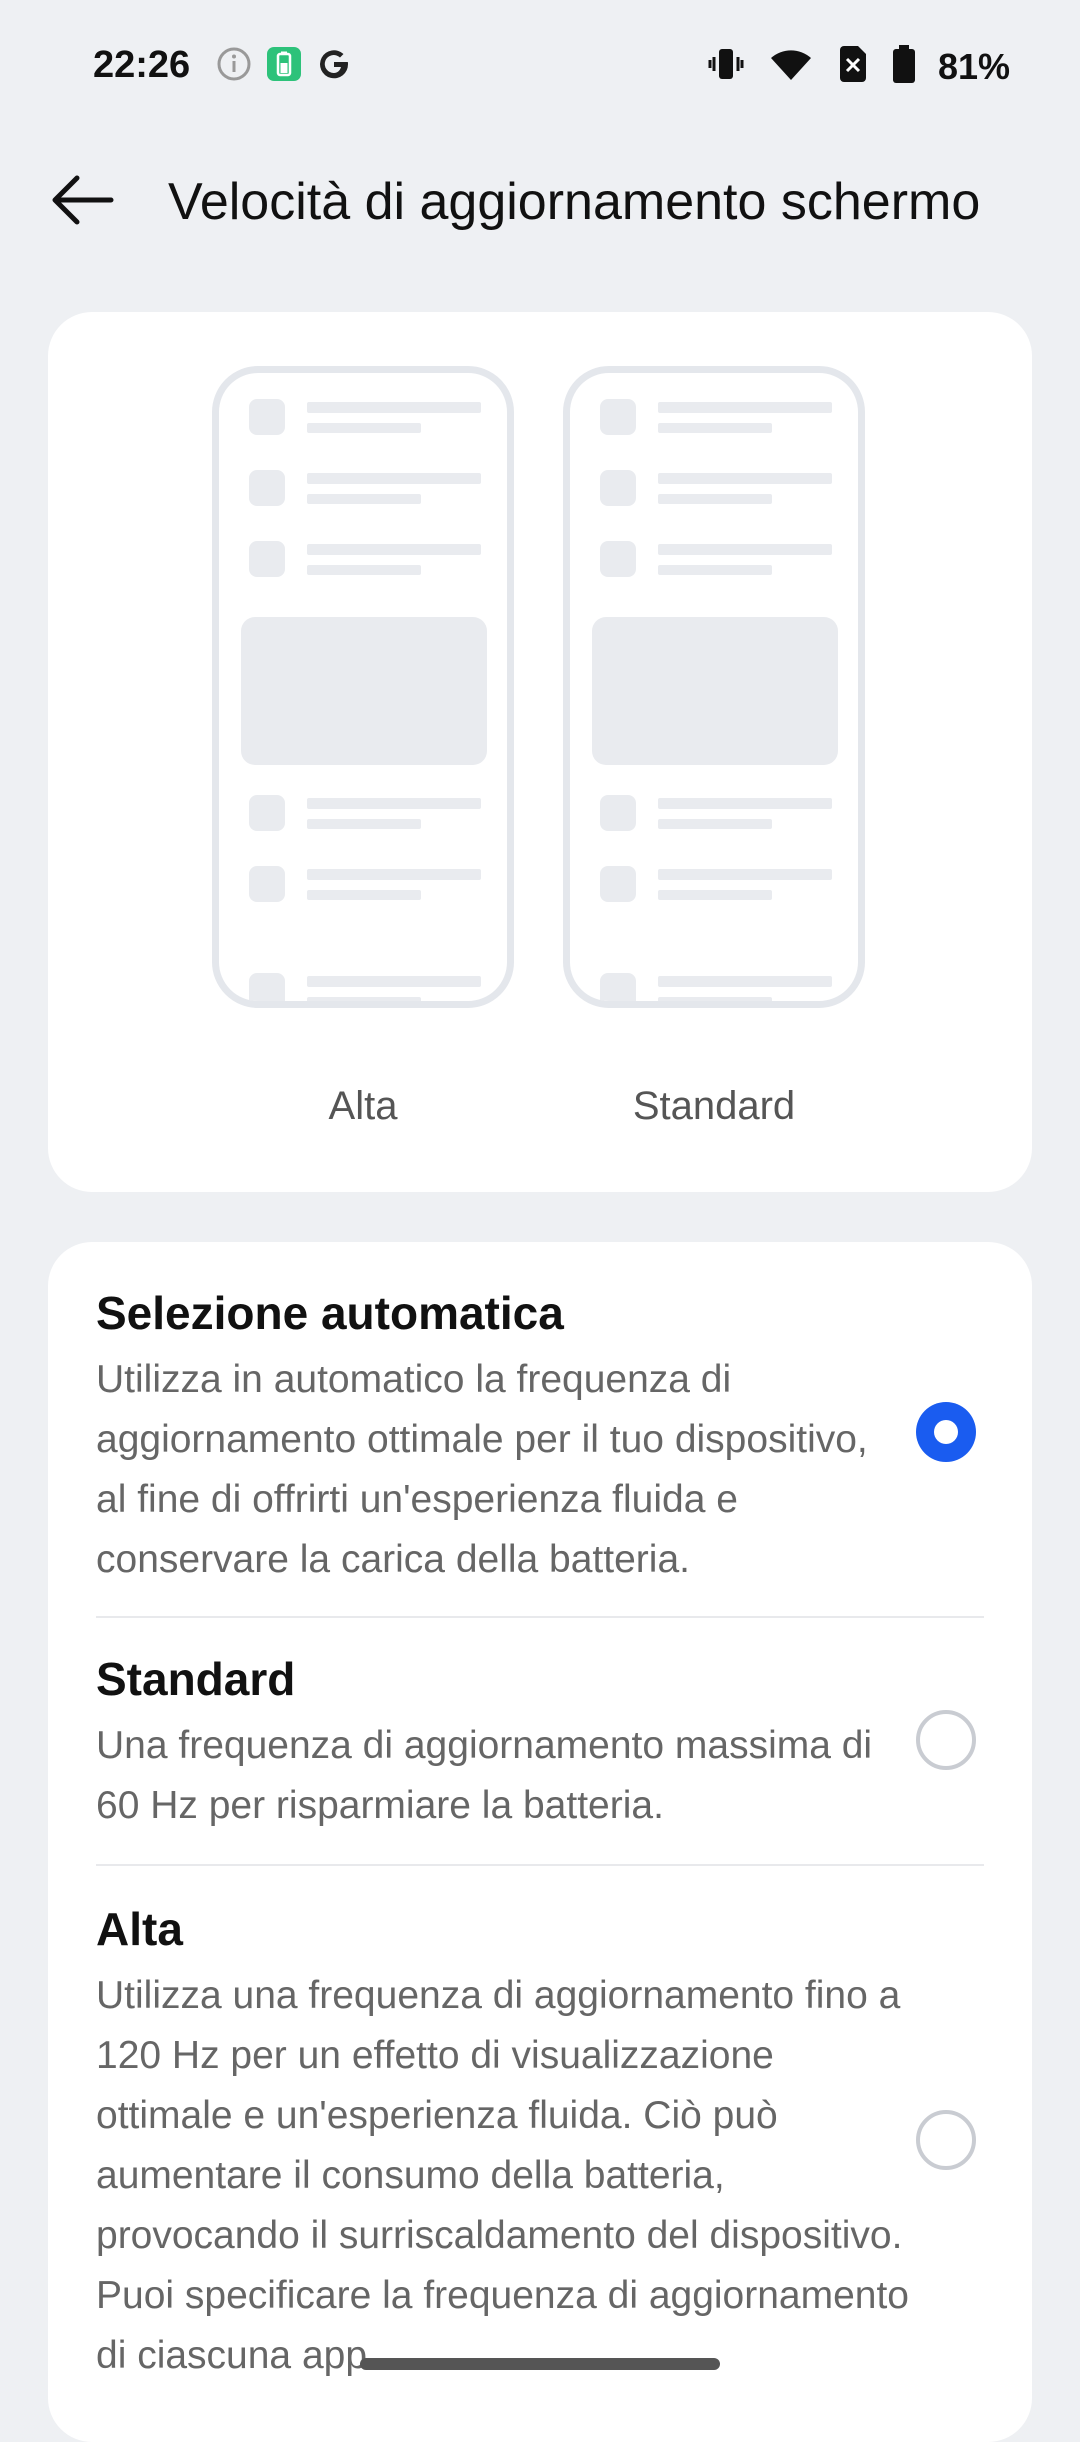 The width and height of the screenshot is (1080, 2442). I want to click on option-title: Selezione automatica, so click(330, 1313).